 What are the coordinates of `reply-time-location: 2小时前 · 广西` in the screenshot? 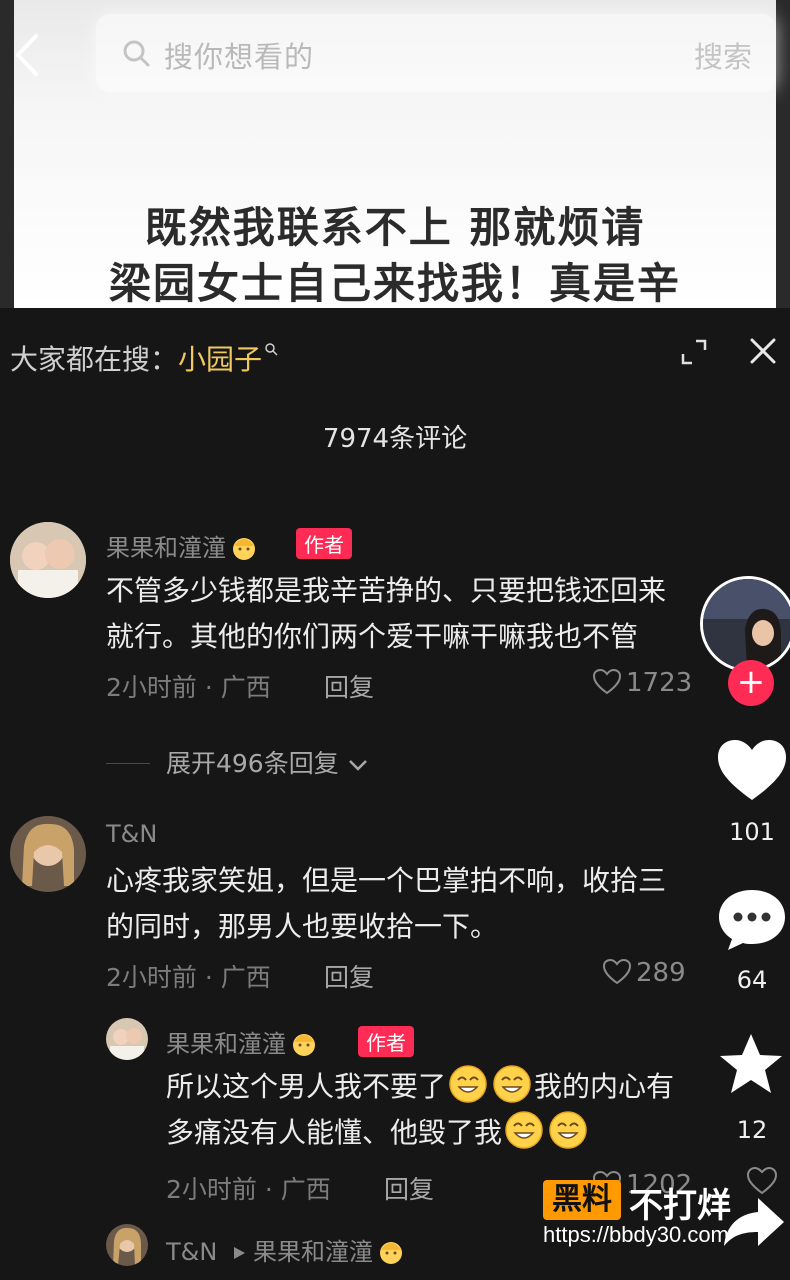 It's located at (248, 1189).